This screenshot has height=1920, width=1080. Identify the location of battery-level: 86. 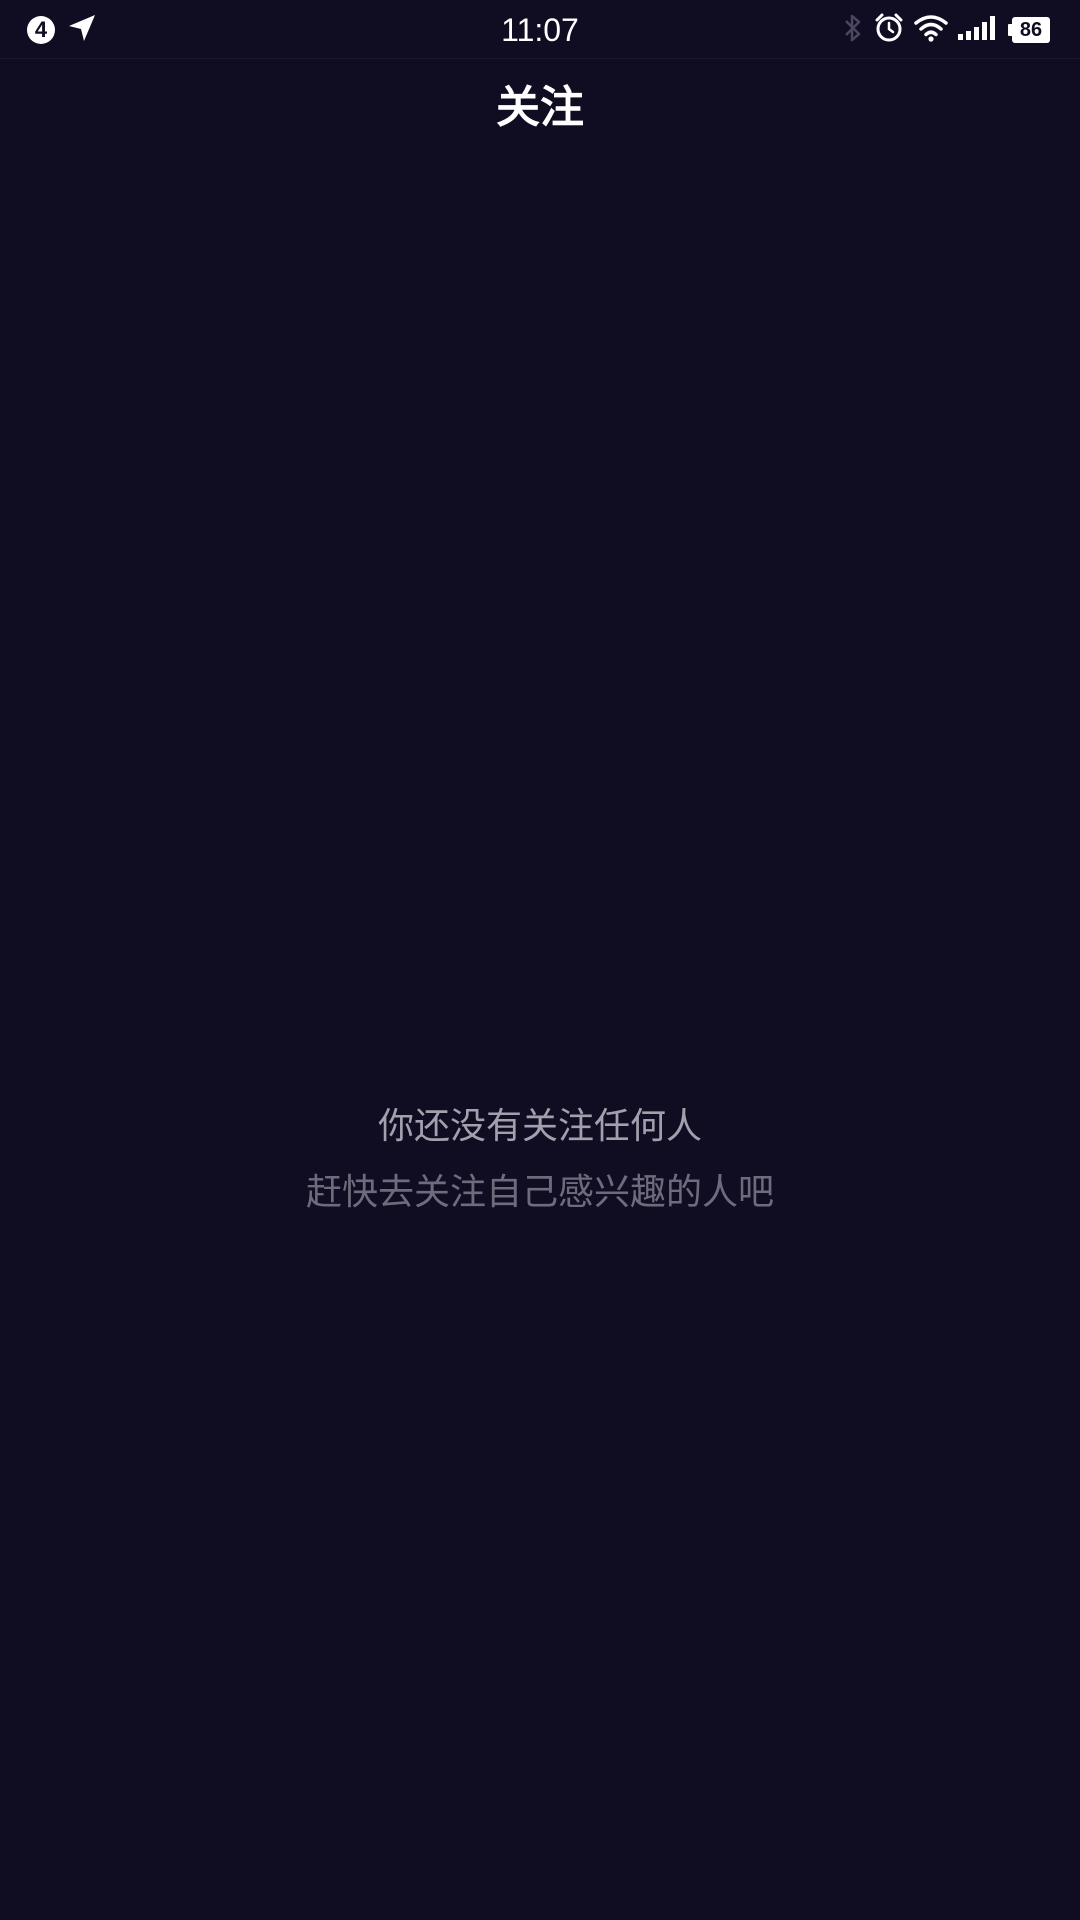
(1031, 30).